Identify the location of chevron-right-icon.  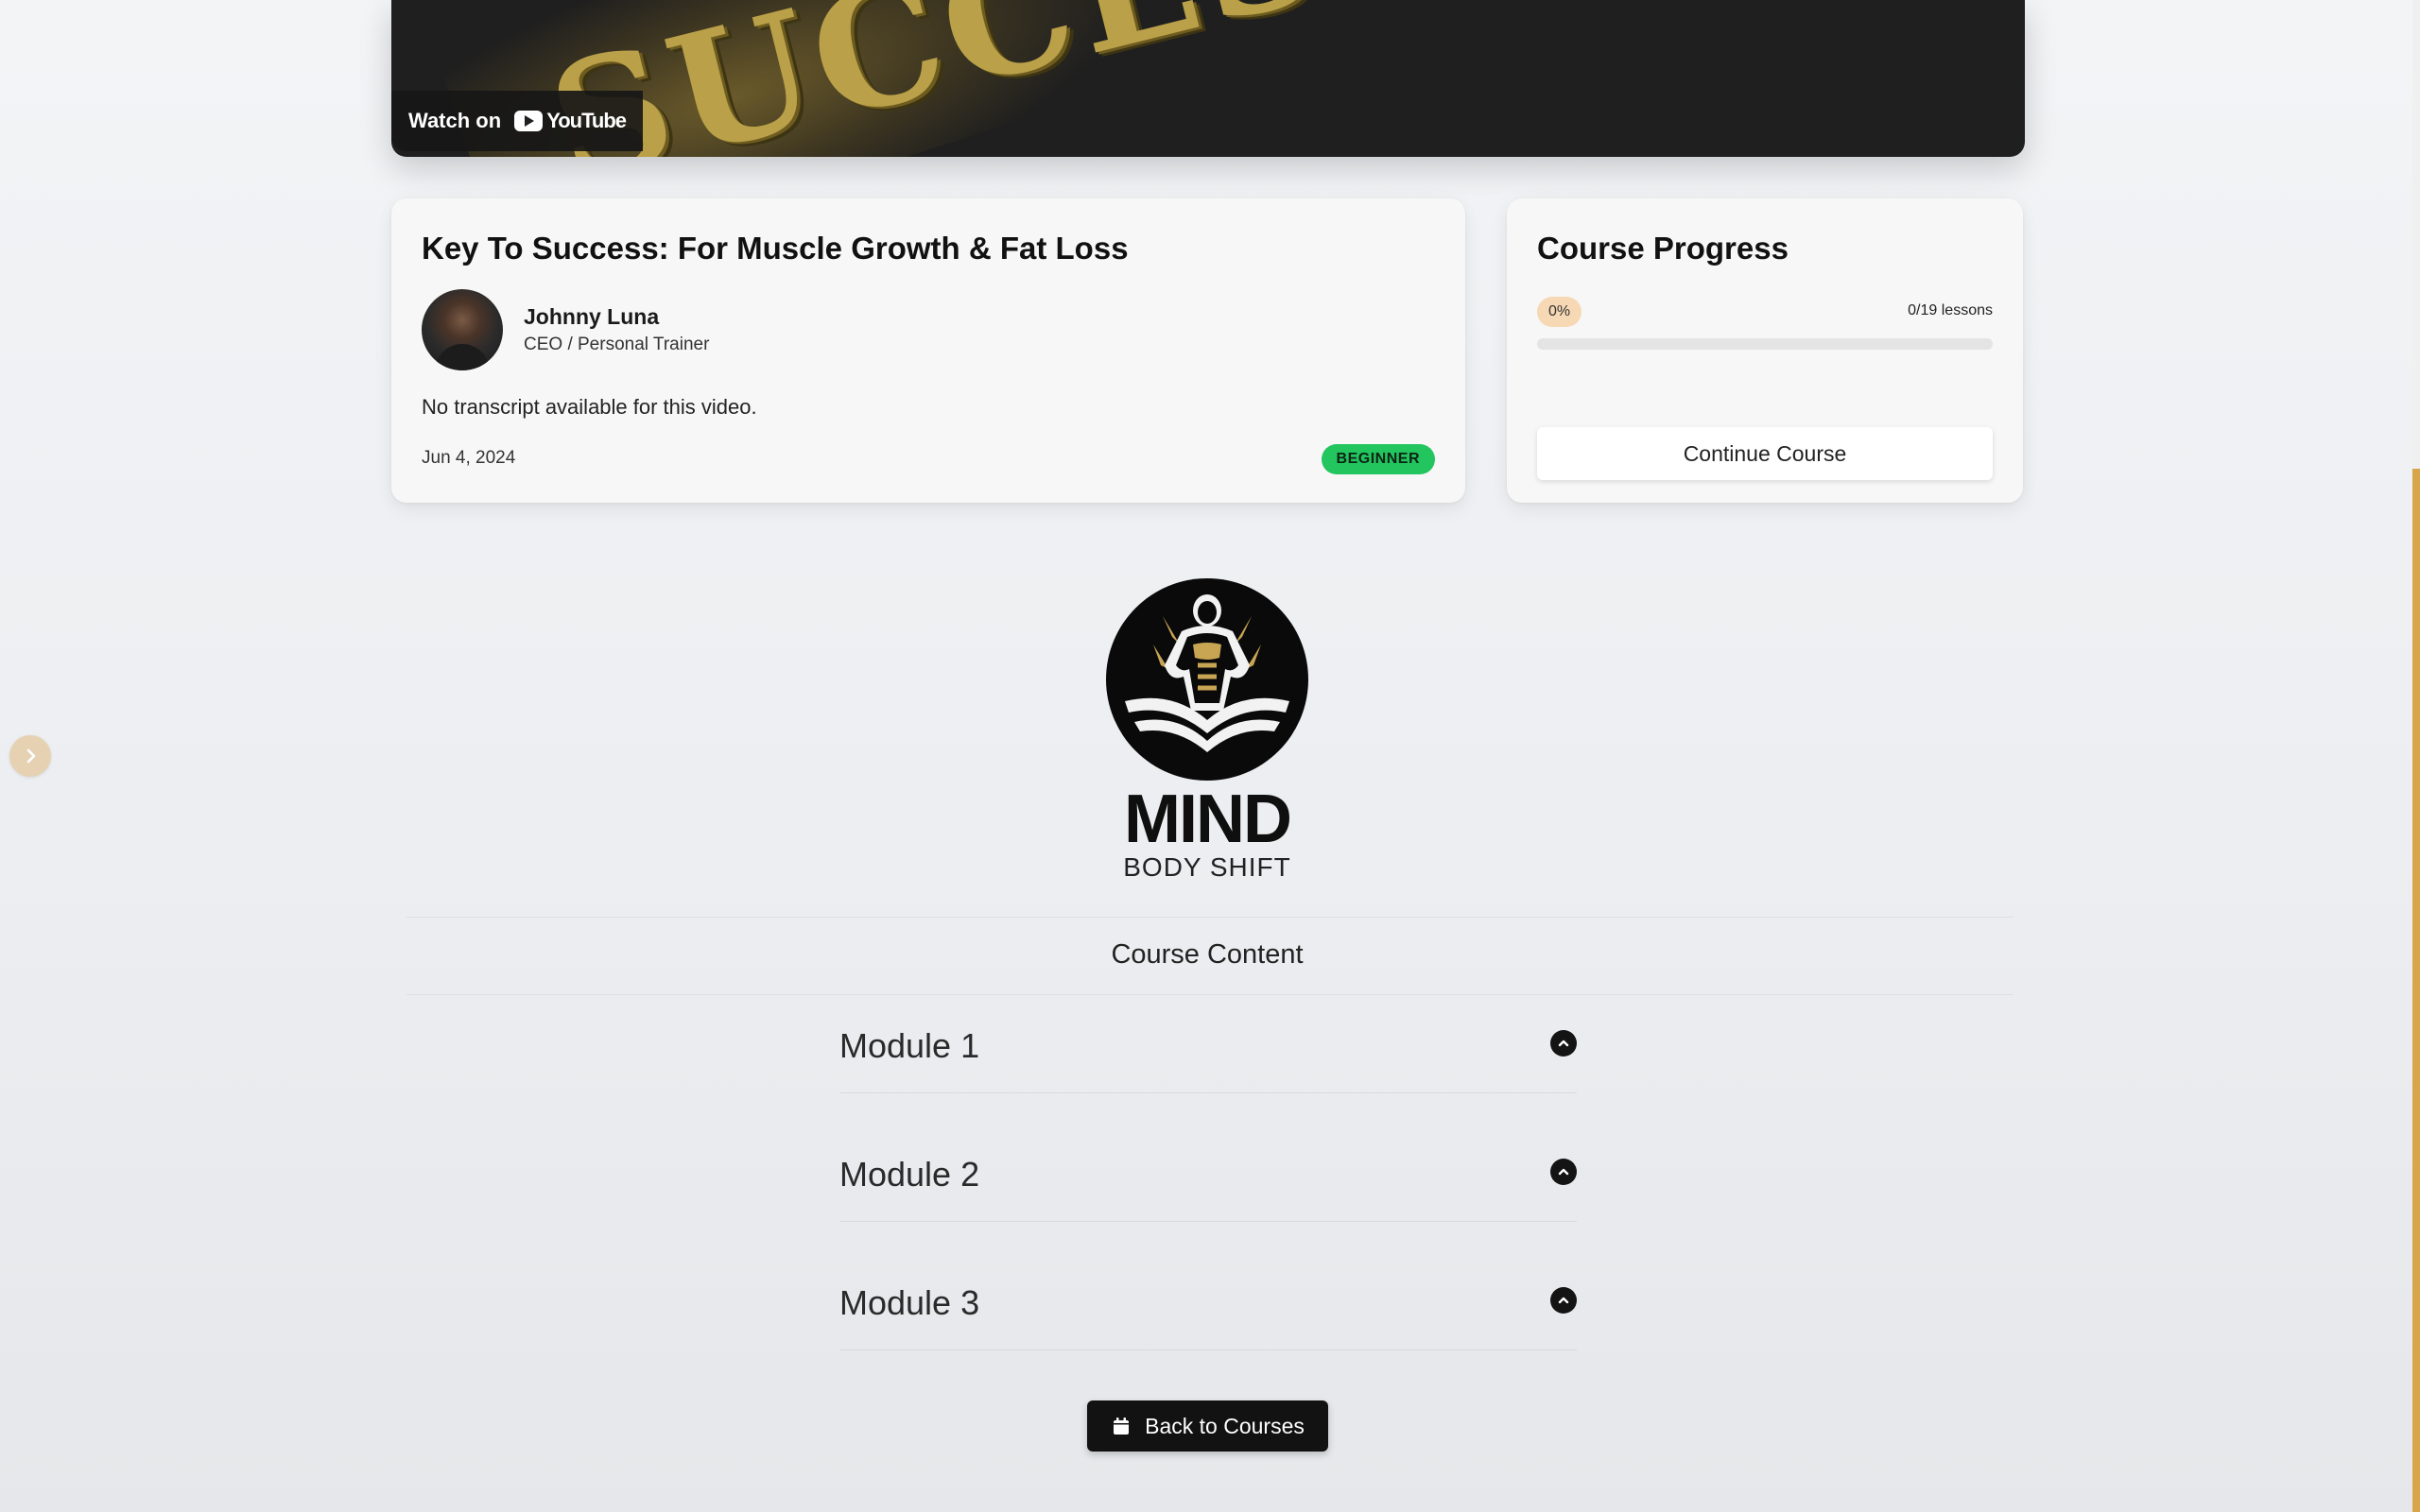
(31, 756).